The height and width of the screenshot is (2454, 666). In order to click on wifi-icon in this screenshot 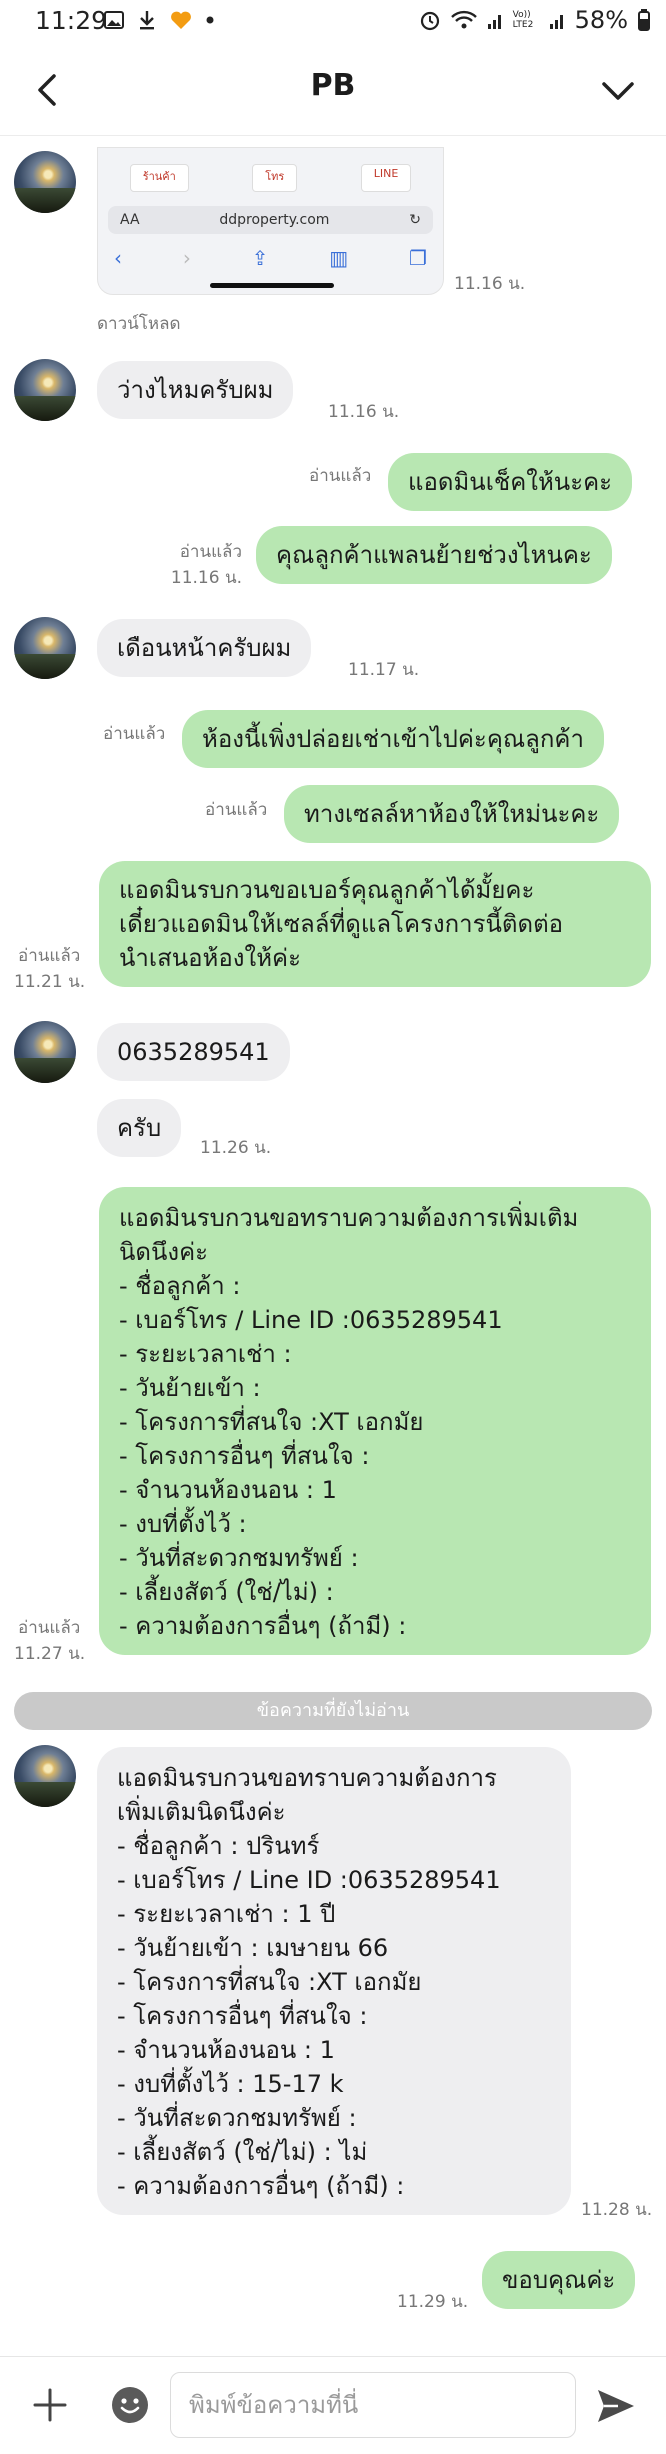, I will do `click(463, 19)`.